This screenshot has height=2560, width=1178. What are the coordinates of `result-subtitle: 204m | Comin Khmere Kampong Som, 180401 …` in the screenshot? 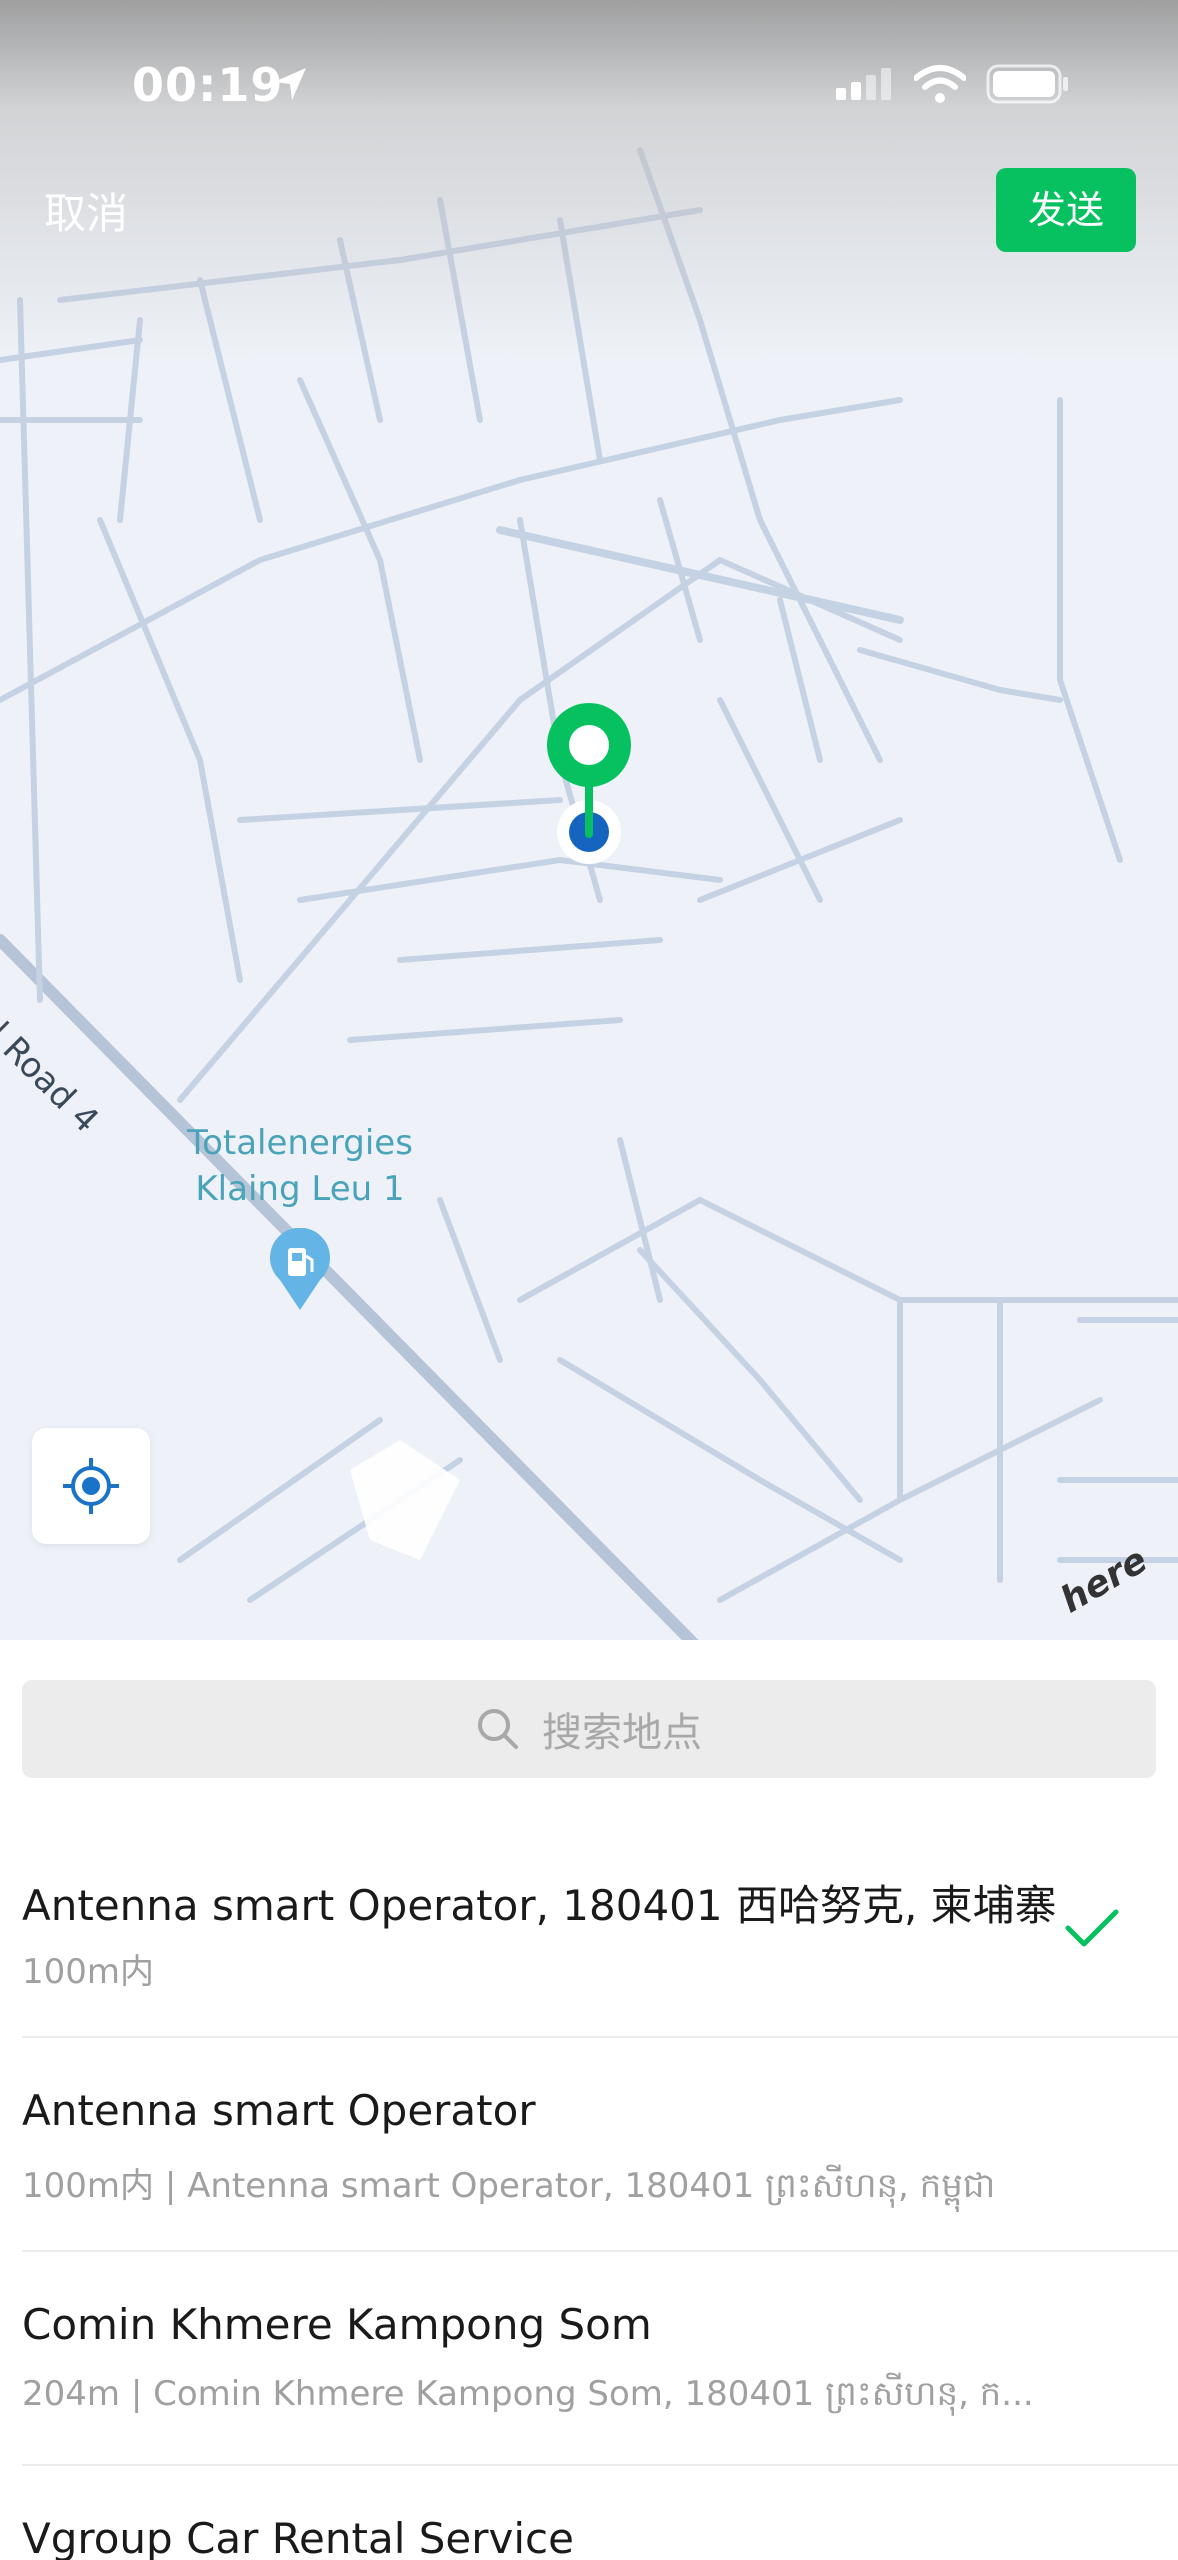 It's located at (528, 2394).